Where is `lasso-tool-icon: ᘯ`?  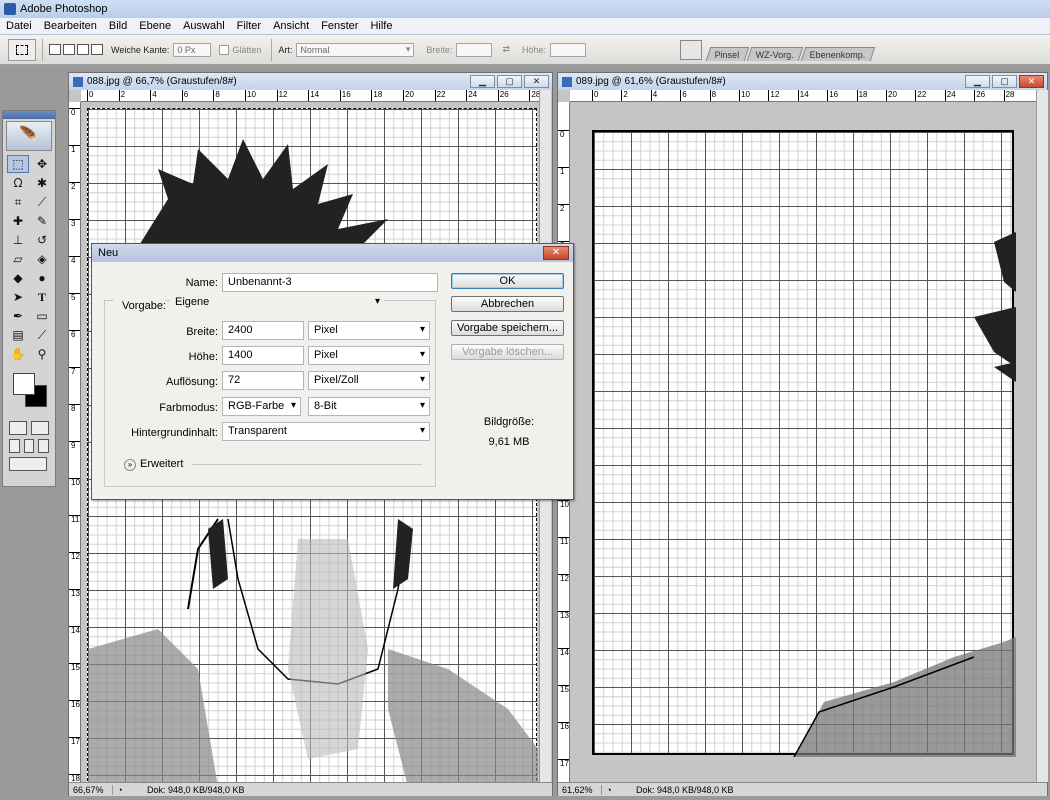 lasso-tool-icon: ᘯ is located at coordinates (18, 183).